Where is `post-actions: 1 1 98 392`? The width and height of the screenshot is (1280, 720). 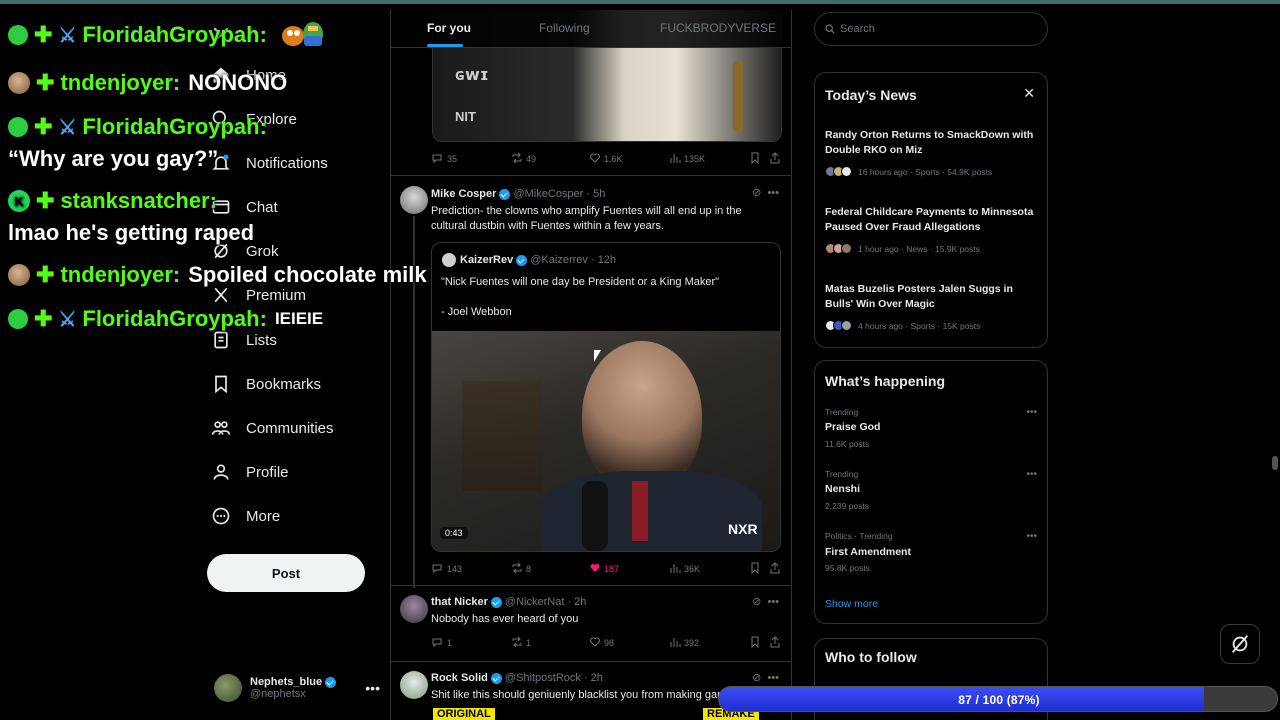
post-actions: 1 1 98 392 is located at coordinates (606, 644).